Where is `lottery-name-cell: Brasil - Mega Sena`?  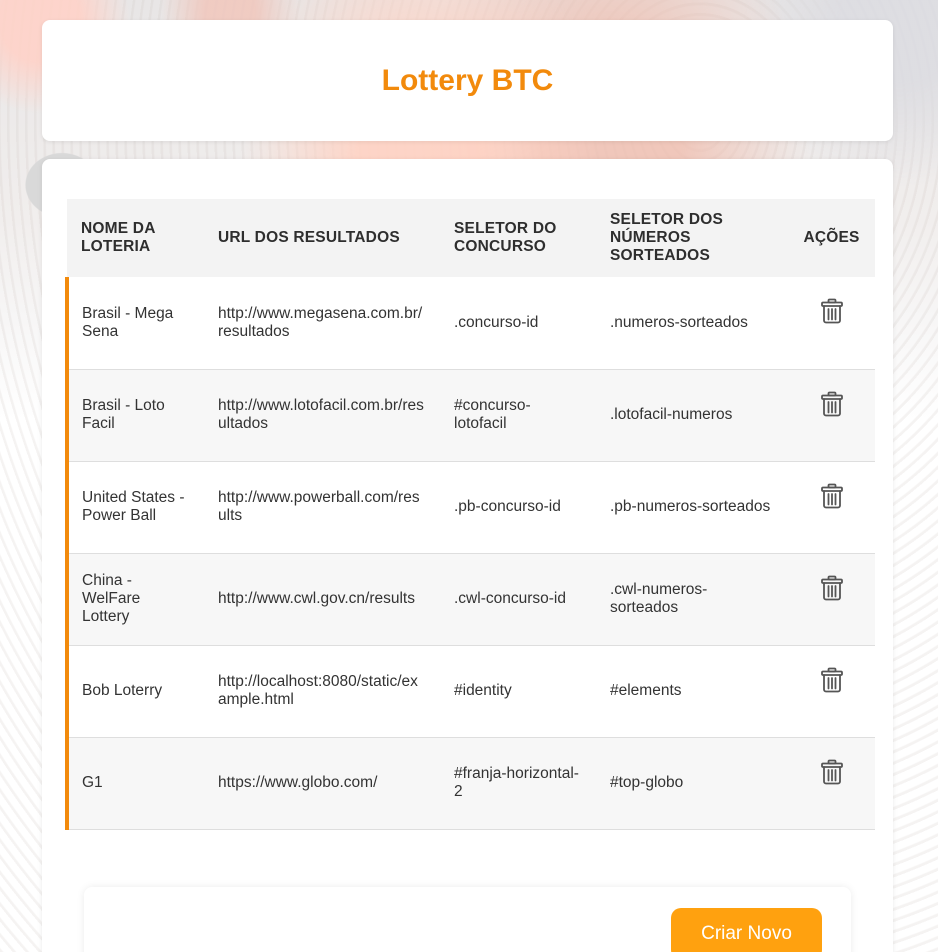
lottery-name-cell: Brasil - Mega Sena is located at coordinates (134, 323).